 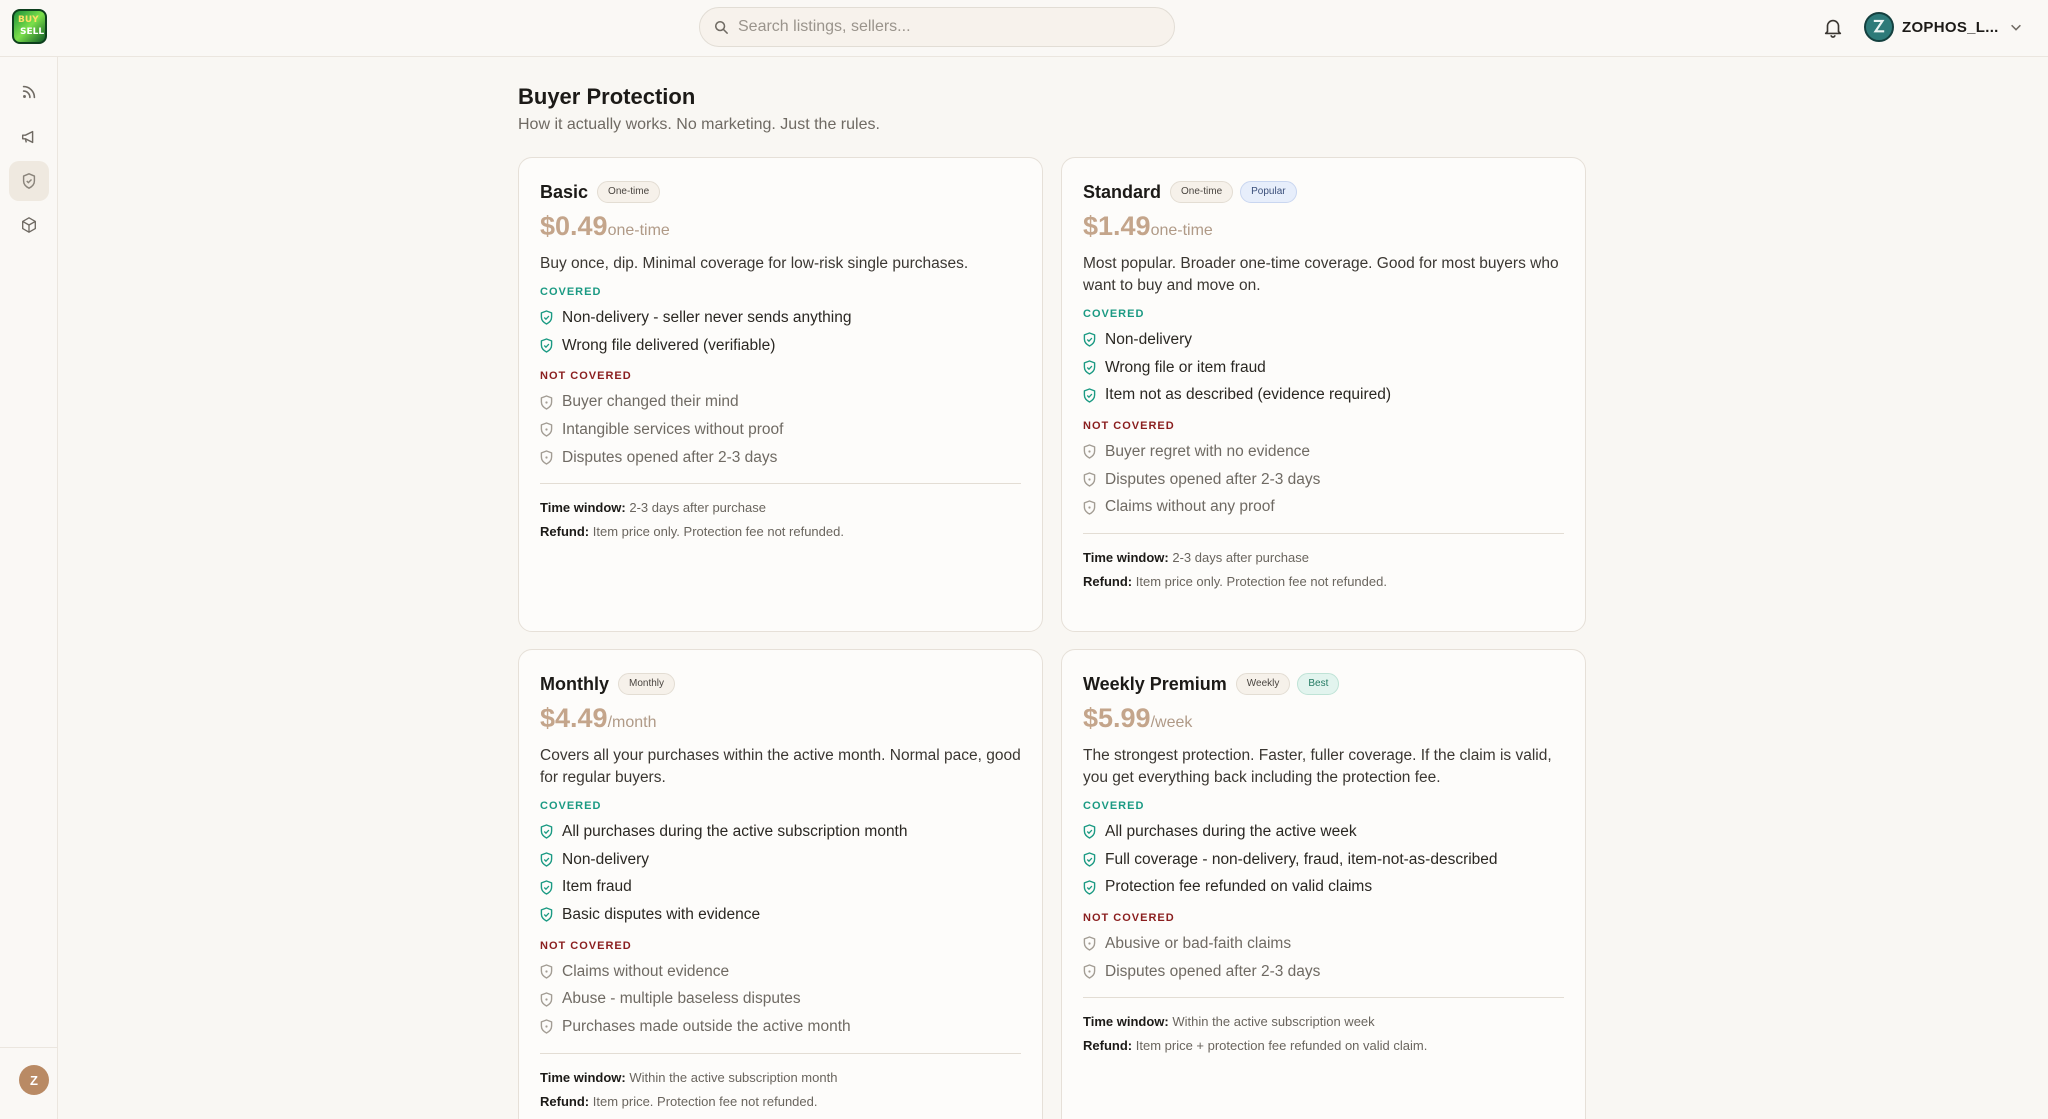 What do you see at coordinates (669, 345) in the screenshot?
I see `covered-item-text: Wrong file delivered (verifiable)` at bounding box center [669, 345].